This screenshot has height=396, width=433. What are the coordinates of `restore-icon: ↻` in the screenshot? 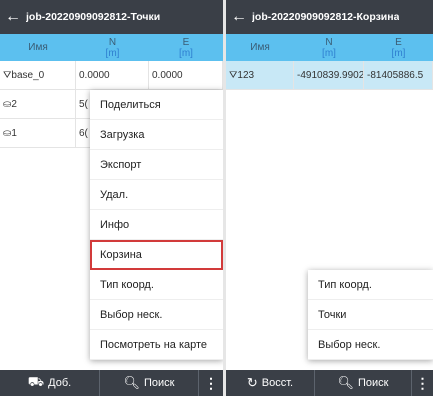 It's located at (252, 382).